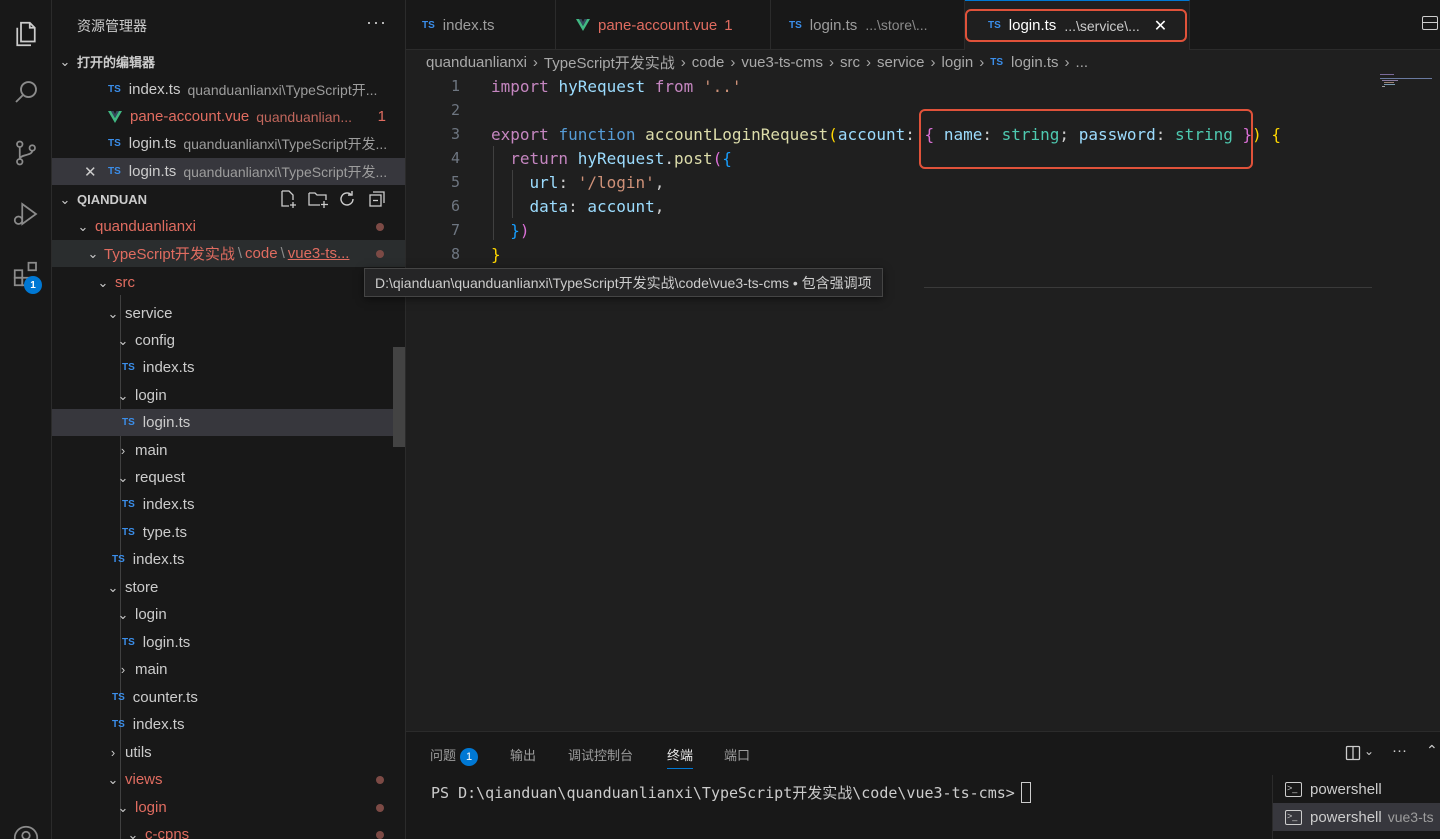 Image resolution: width=1440 pixels, height=839 pixels. What do you see at coordinates (228, 697) in the screenshot?
I see `tree-file: TS counter.ts` at bounding box center [228, 697].